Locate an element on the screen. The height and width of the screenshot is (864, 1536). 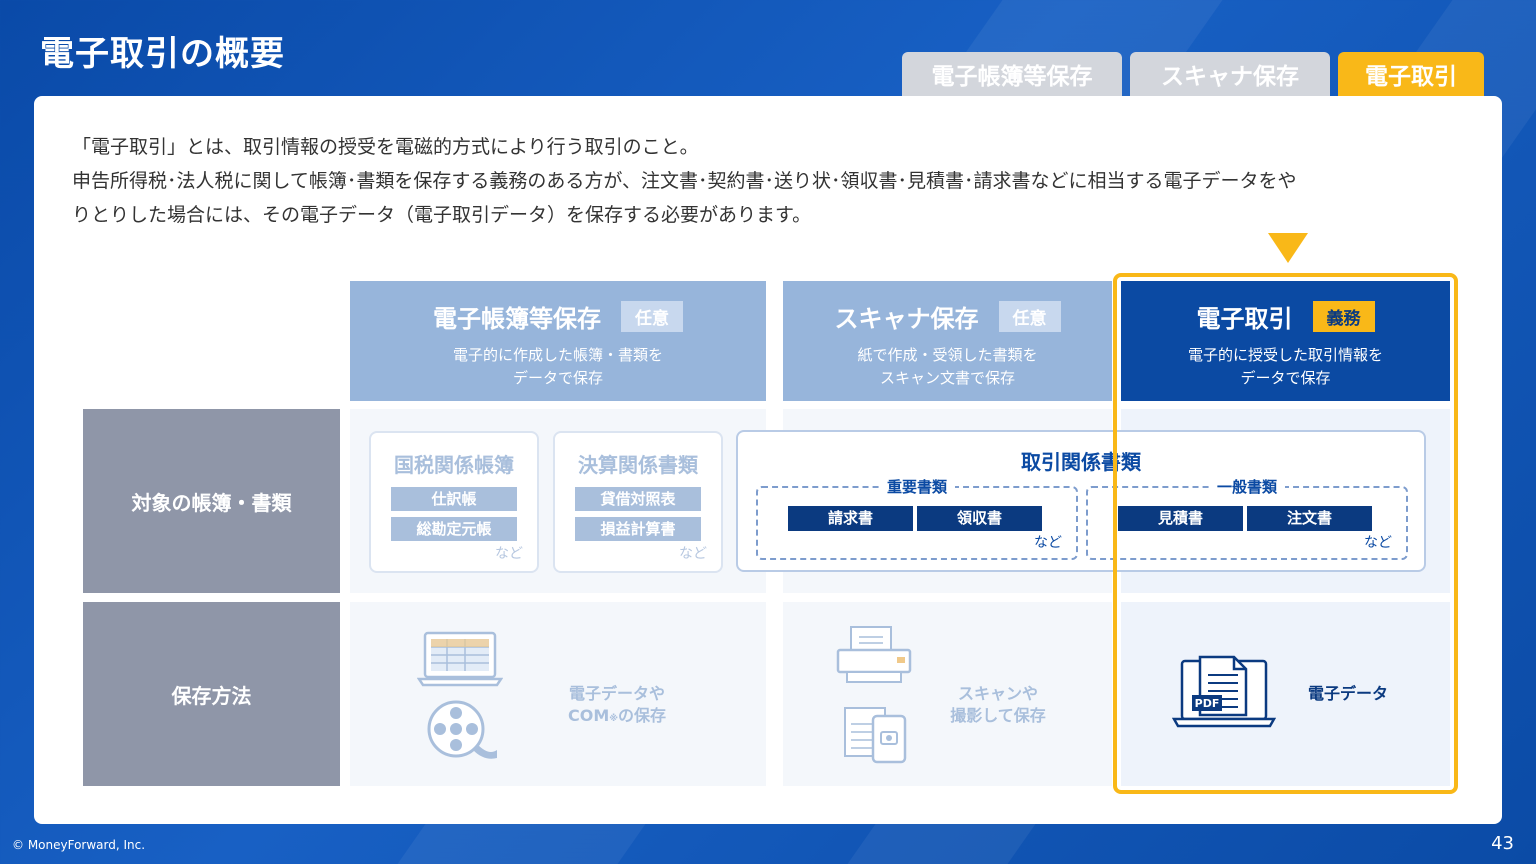
focus-arrow-icon is located at coordinates (1288, 248).